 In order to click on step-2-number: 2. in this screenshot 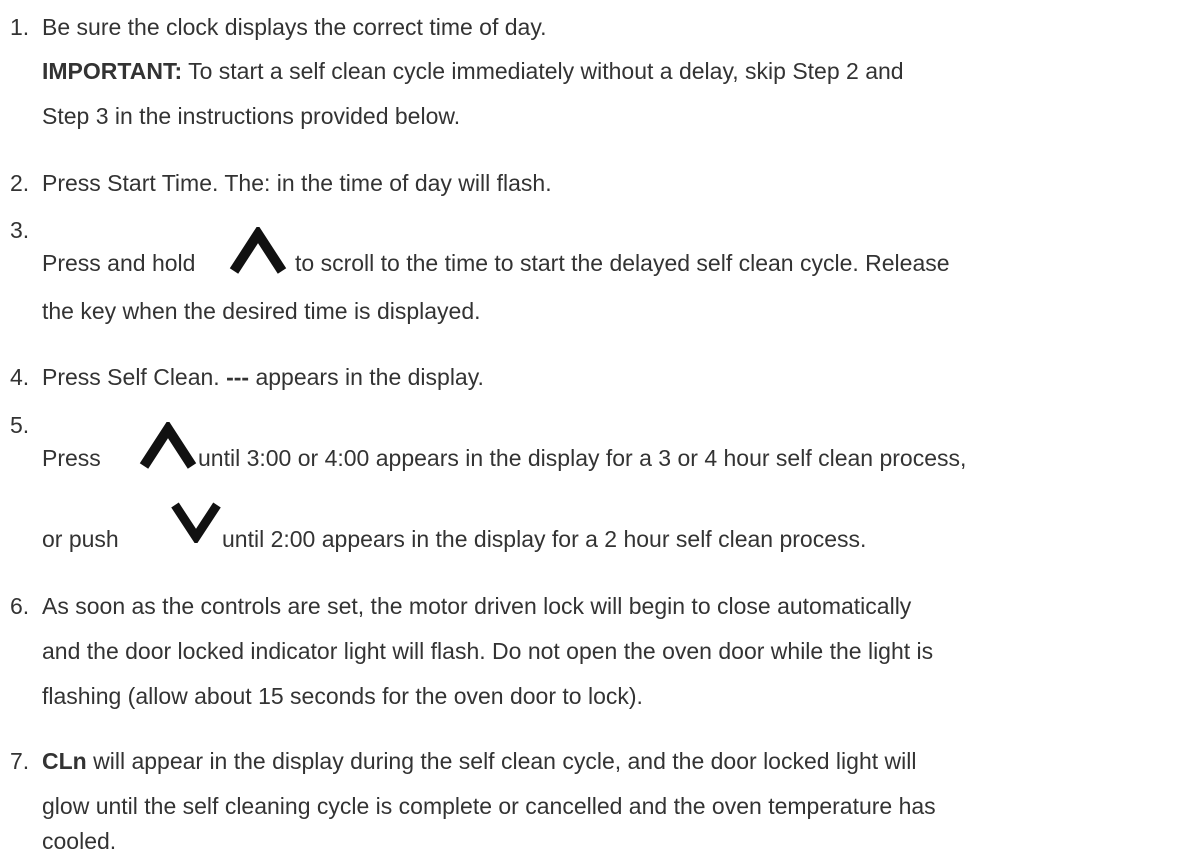, I will do `click(20, 183)`.